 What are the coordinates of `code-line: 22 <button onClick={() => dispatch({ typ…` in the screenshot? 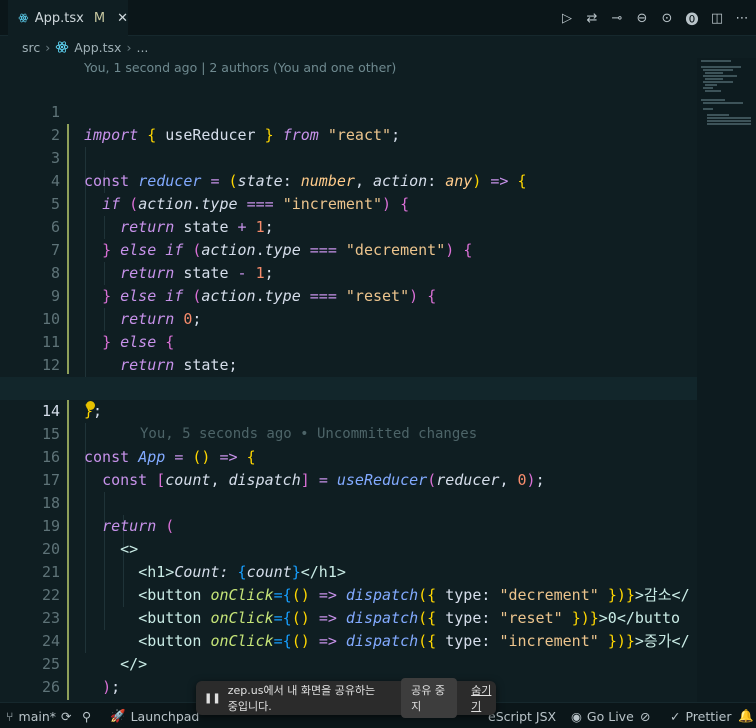 It's located at (348, 594).